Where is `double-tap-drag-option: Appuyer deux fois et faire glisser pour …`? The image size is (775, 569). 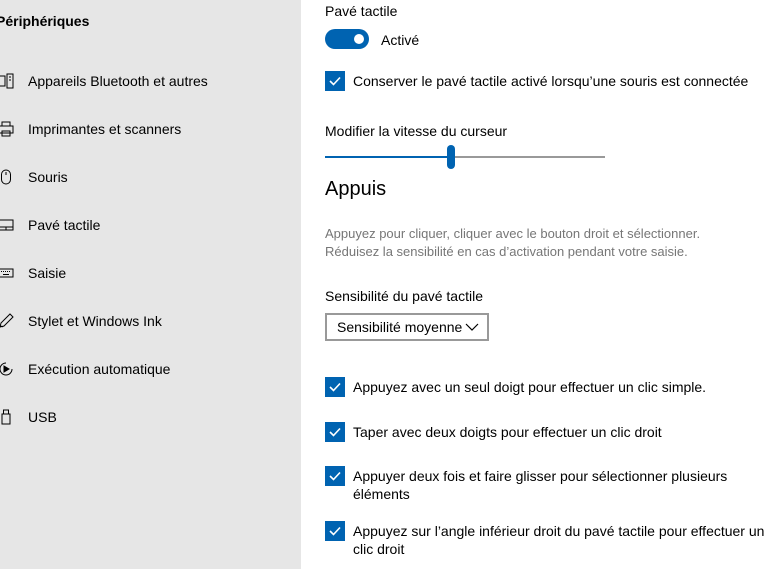 double-tap-drag-option: Appuyer deux fois et faire glisser pour … is located at coordinates (526, 484).